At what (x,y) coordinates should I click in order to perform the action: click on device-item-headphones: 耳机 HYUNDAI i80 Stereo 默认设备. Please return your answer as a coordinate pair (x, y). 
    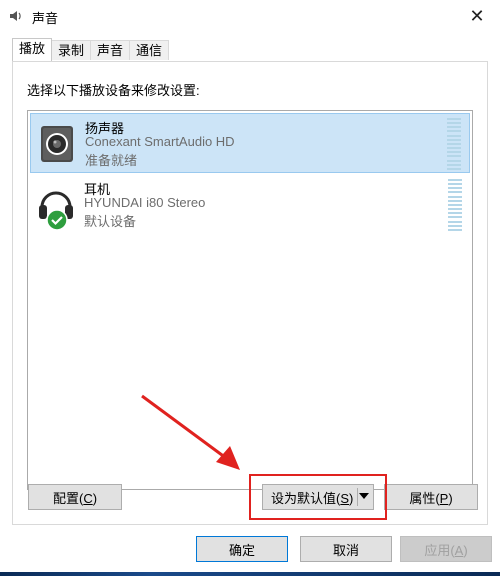
    Looking at the image, I should click on (250, 205).